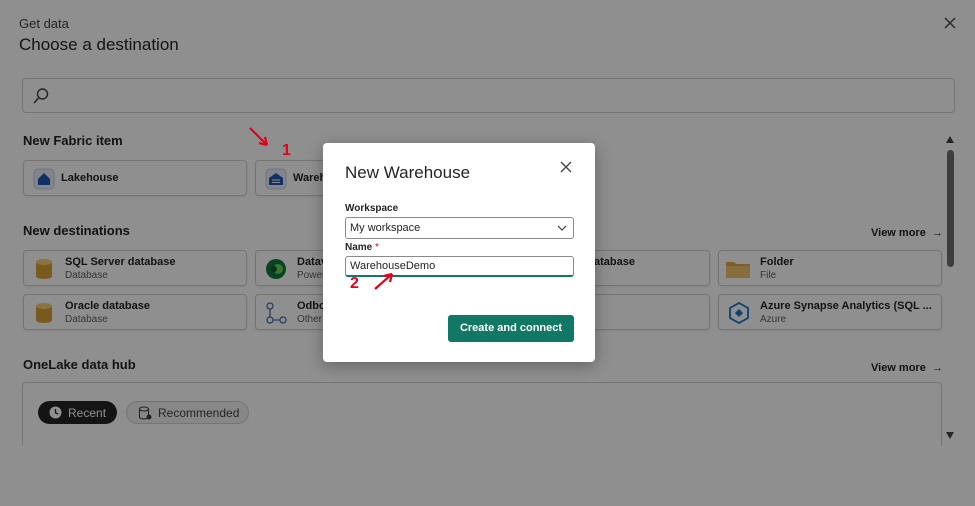 Image resolution: width=975 pixels, height=506 pixels. What do you see at coordinates (408, 172) in the screenshot?
I see `dialog-title: New Warehouse` at bounding box center [408, 172].